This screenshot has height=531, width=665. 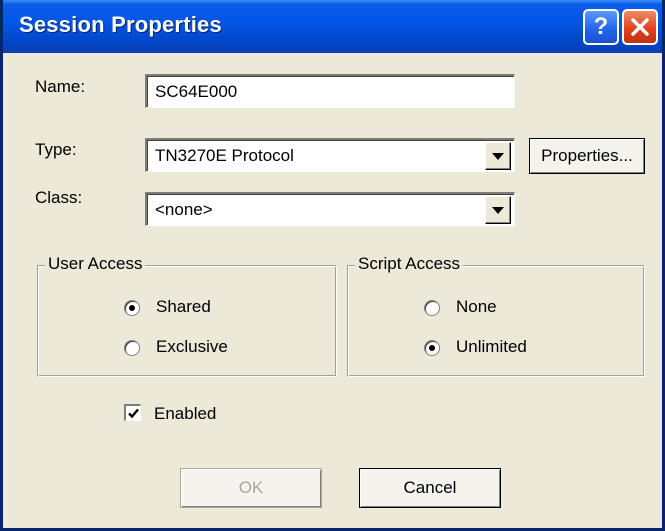 What do you see at coordinates (430, 488) in the screenshot?
I see `cancel-button: Cancel` at bounding box center [430, 488].